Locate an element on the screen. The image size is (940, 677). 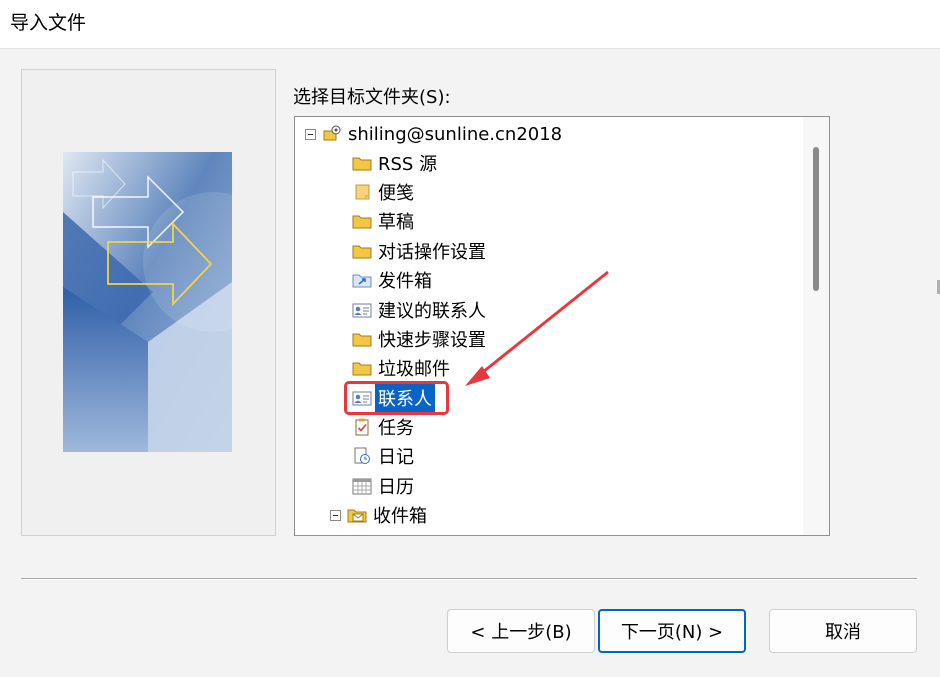
tree-item-conversation-settings: 对话操作设置 is located at coordinates (419, 251).